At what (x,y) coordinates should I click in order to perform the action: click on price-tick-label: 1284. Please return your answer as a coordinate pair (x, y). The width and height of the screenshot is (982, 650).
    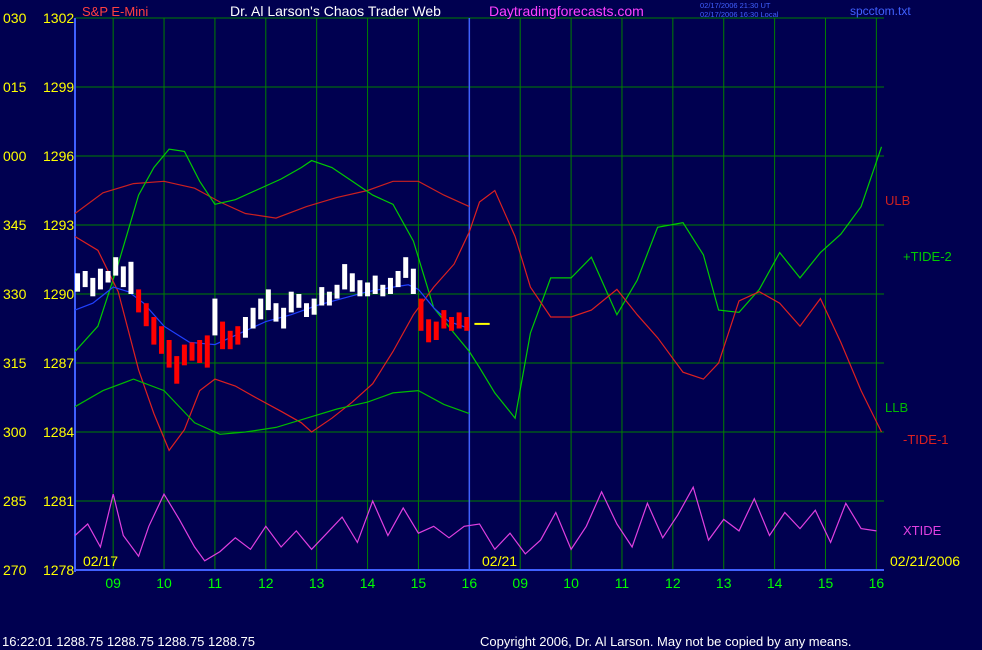
    Looking at the image, I should click on (58, 432).